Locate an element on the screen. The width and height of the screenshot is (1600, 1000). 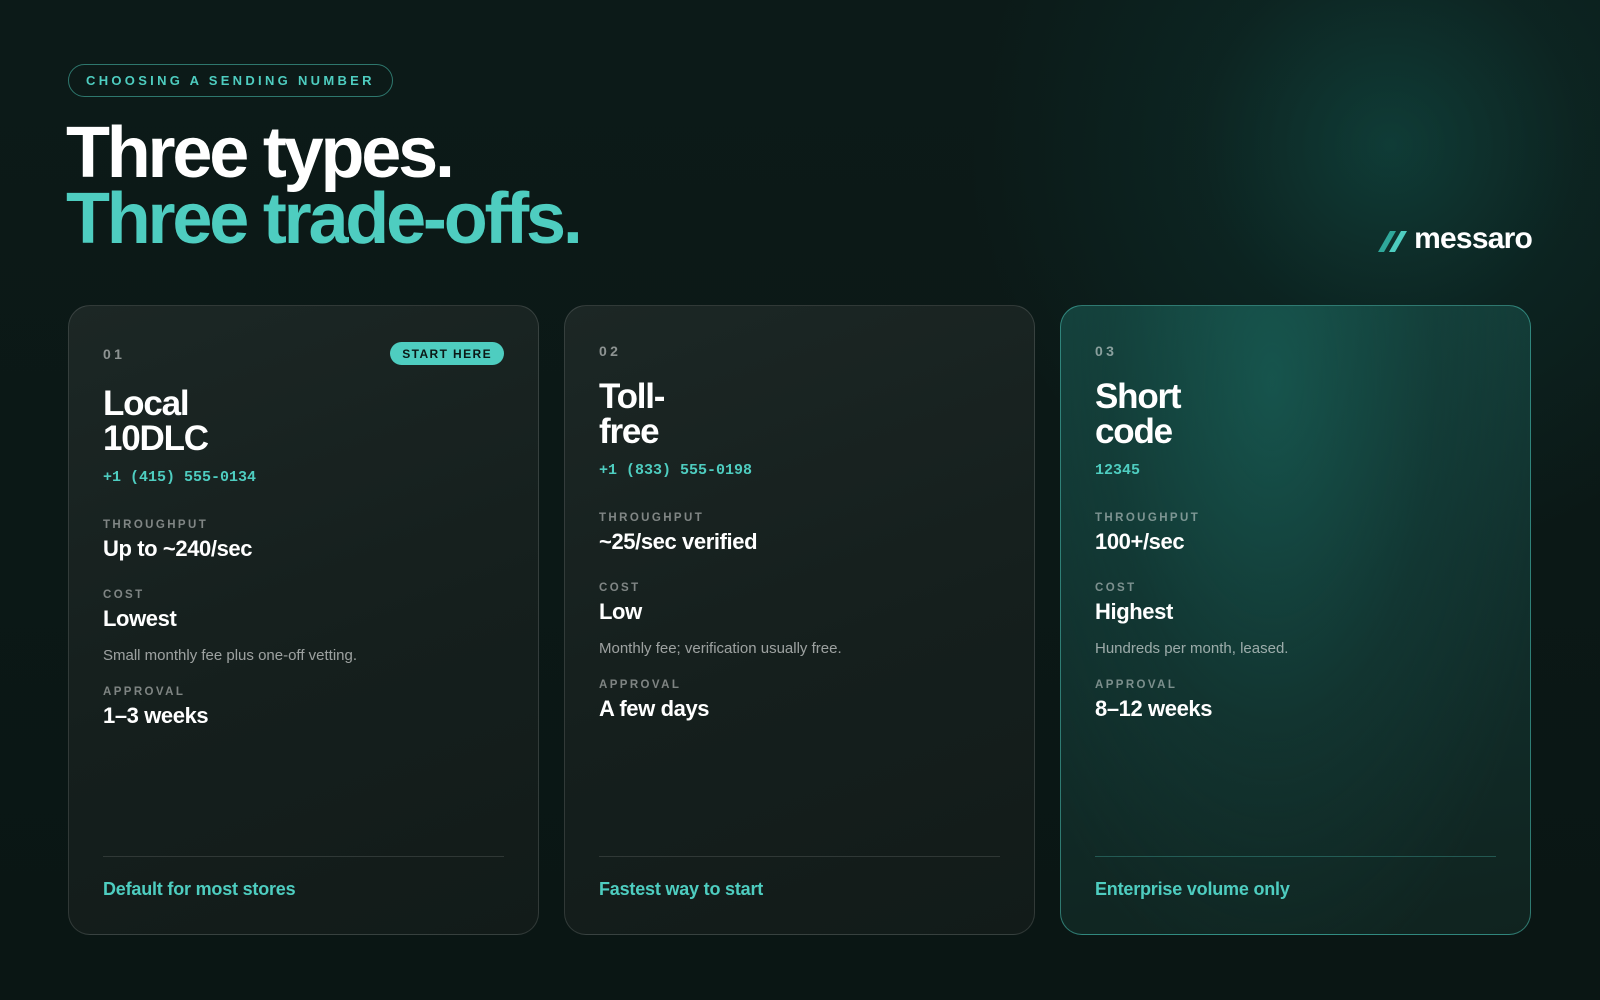
card-phone-number: +1 (415) 555-0134 is located at coordinates (180, 477).